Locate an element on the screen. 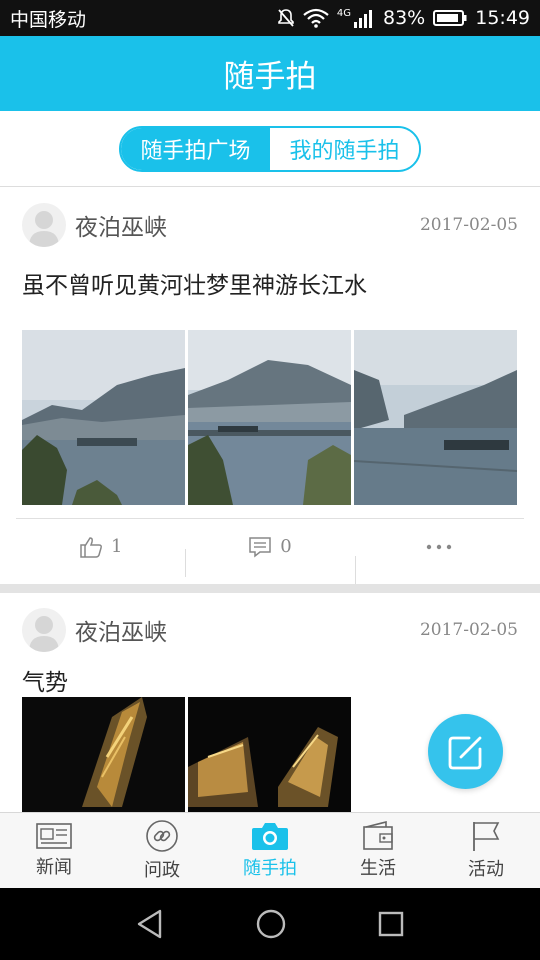 The image size is (540, 960). camera-icon is located at coordinates (270, 836).